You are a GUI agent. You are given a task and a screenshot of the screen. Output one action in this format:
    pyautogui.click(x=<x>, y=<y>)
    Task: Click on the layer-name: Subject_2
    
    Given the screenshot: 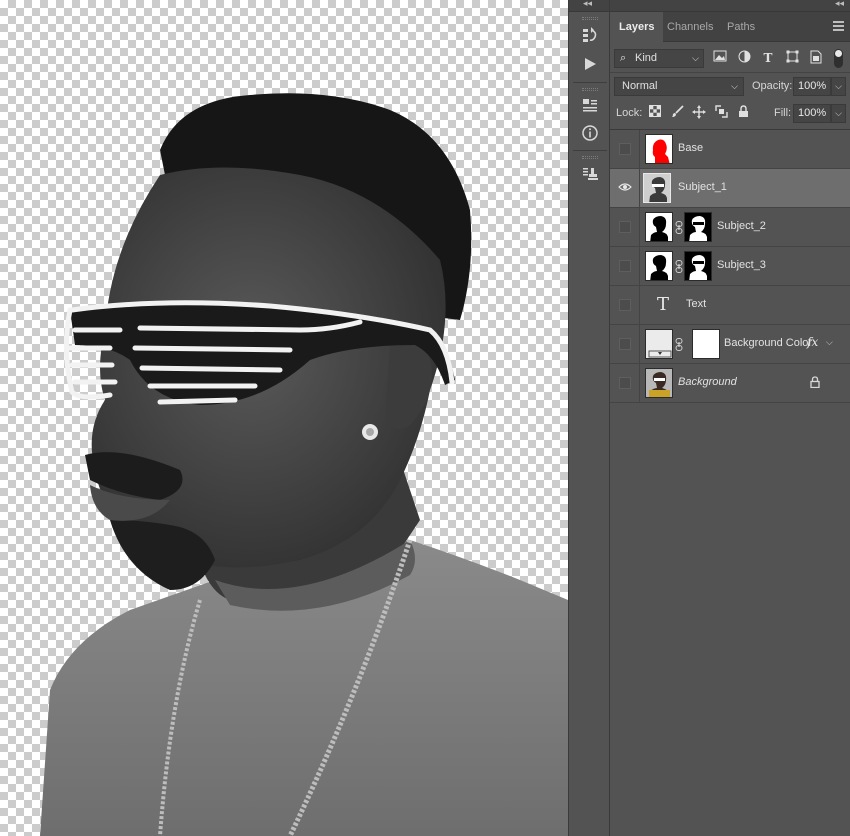 What is the action you would take?
    pyautogui.click(x=741, y=226)
    